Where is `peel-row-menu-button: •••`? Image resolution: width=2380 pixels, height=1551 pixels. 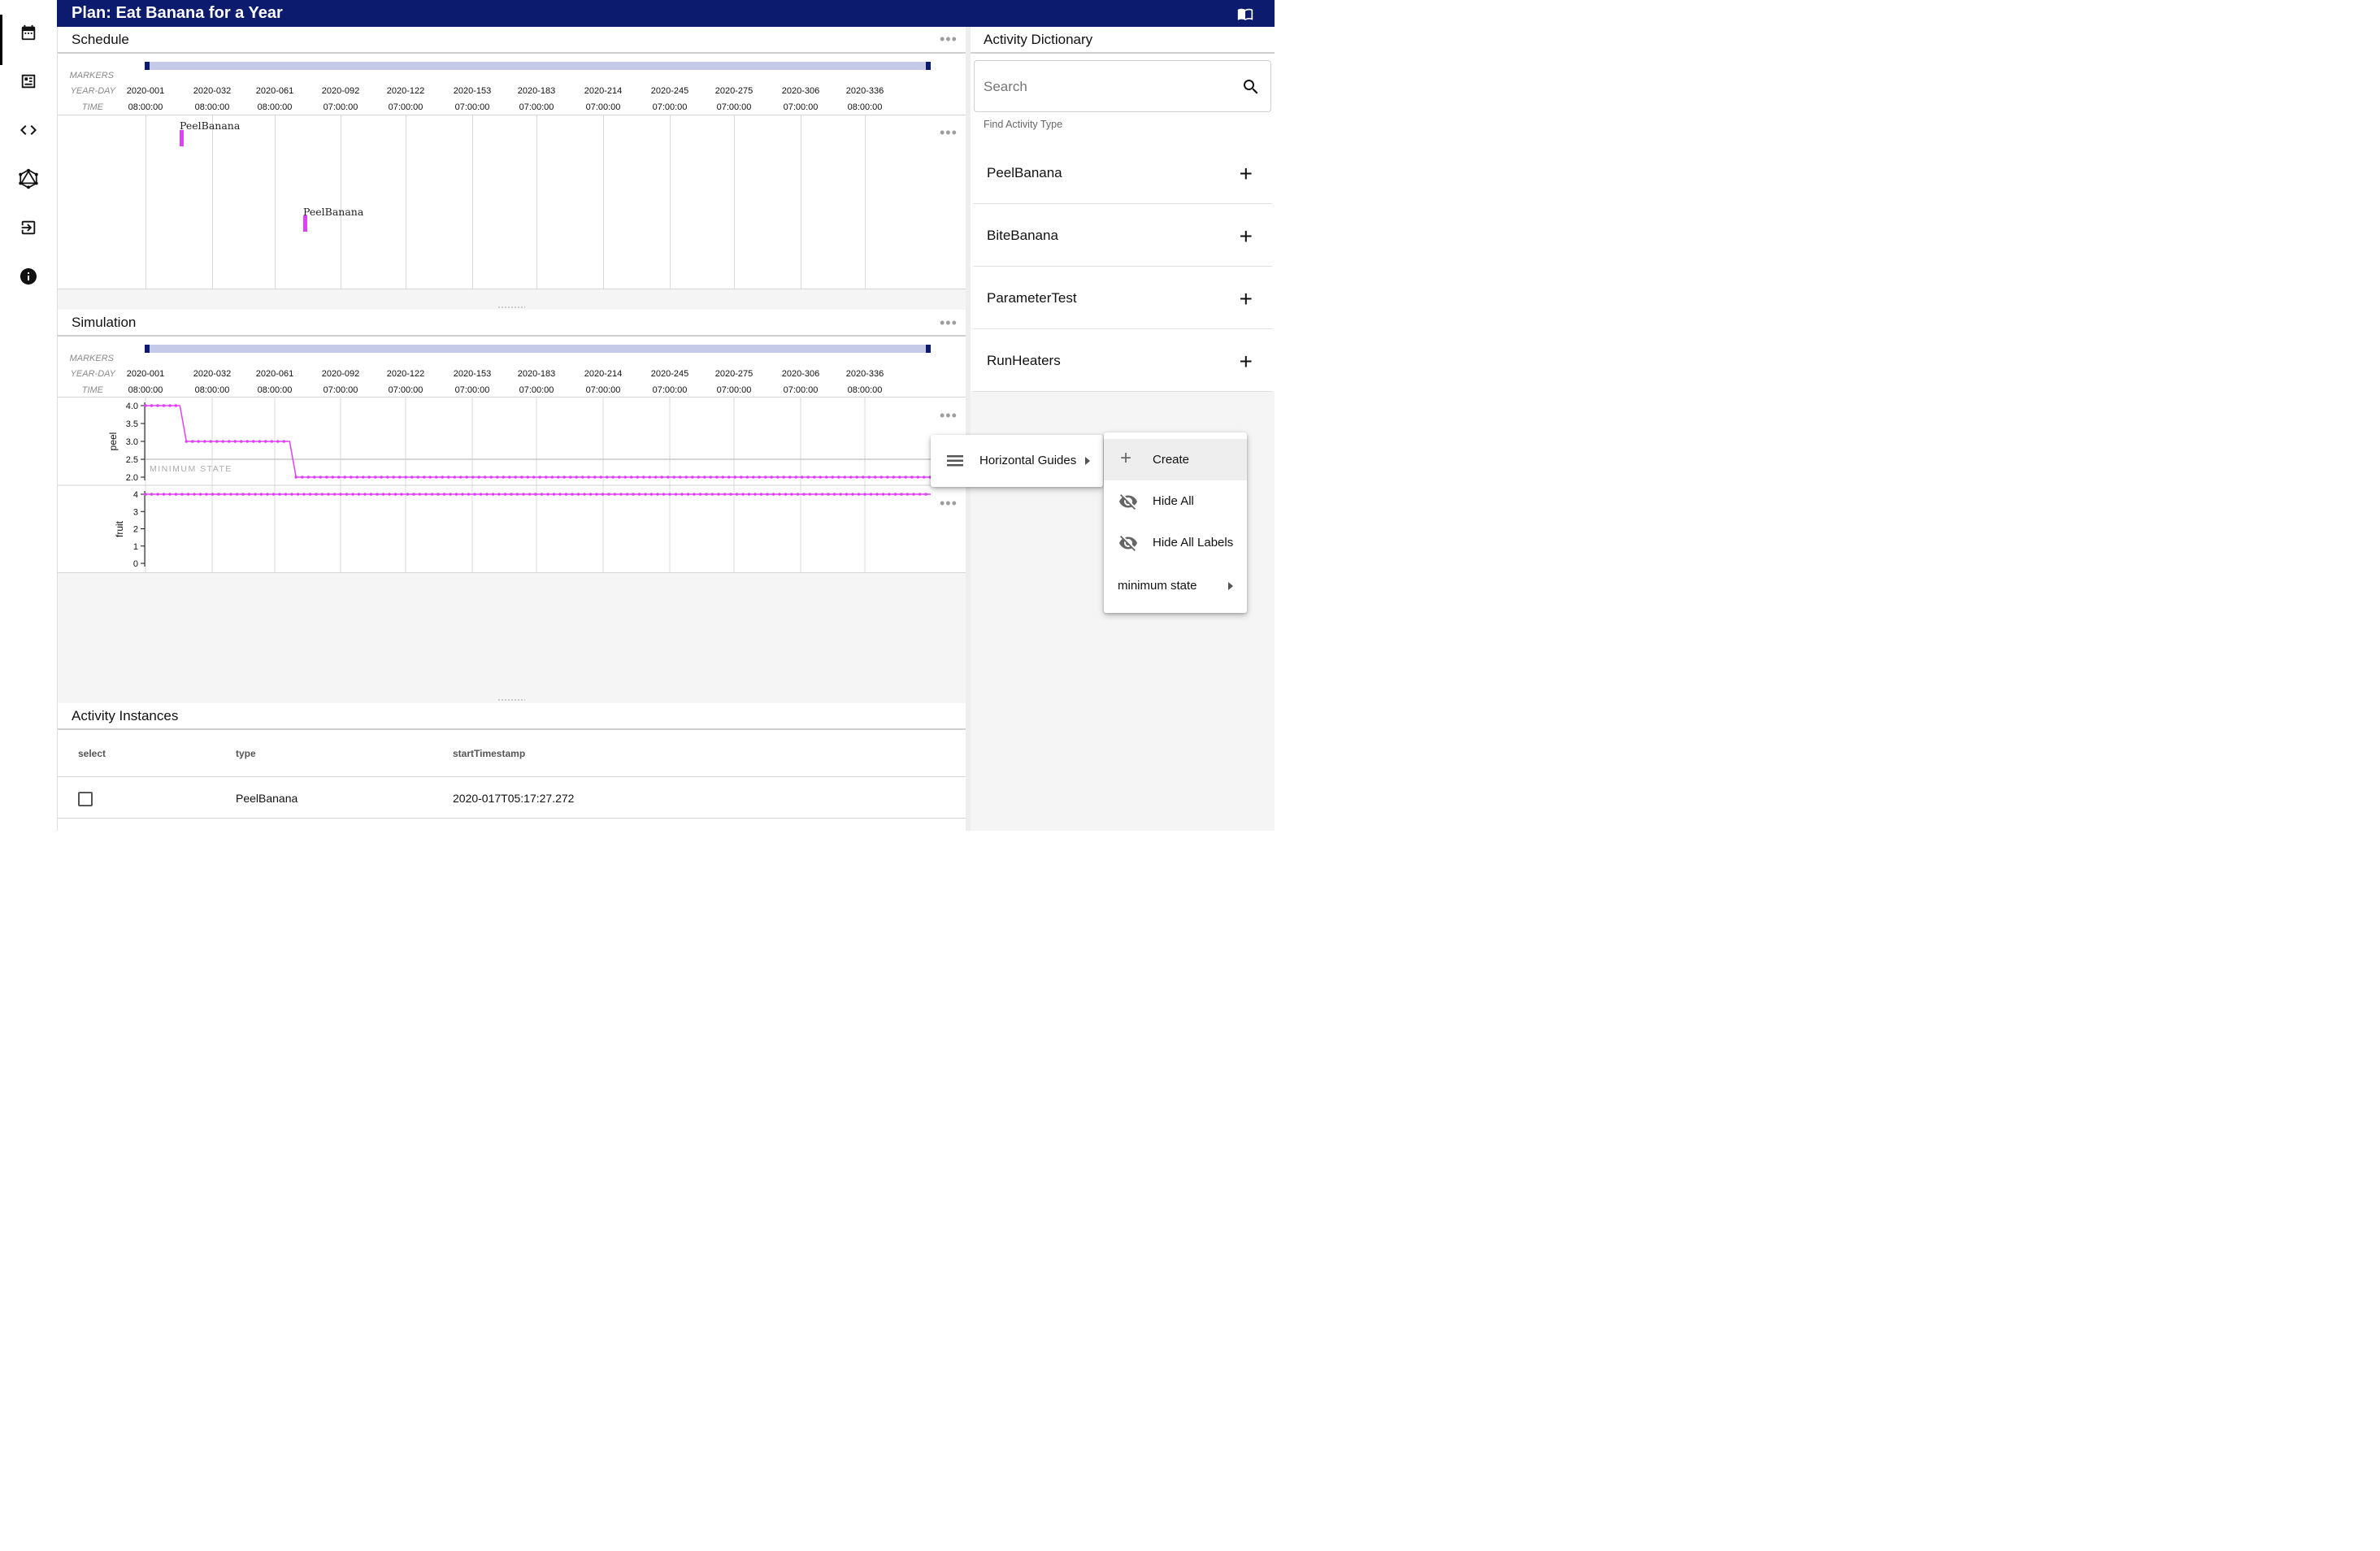
peel-row-menu-button: ••• is located at coordinates (949, 415).